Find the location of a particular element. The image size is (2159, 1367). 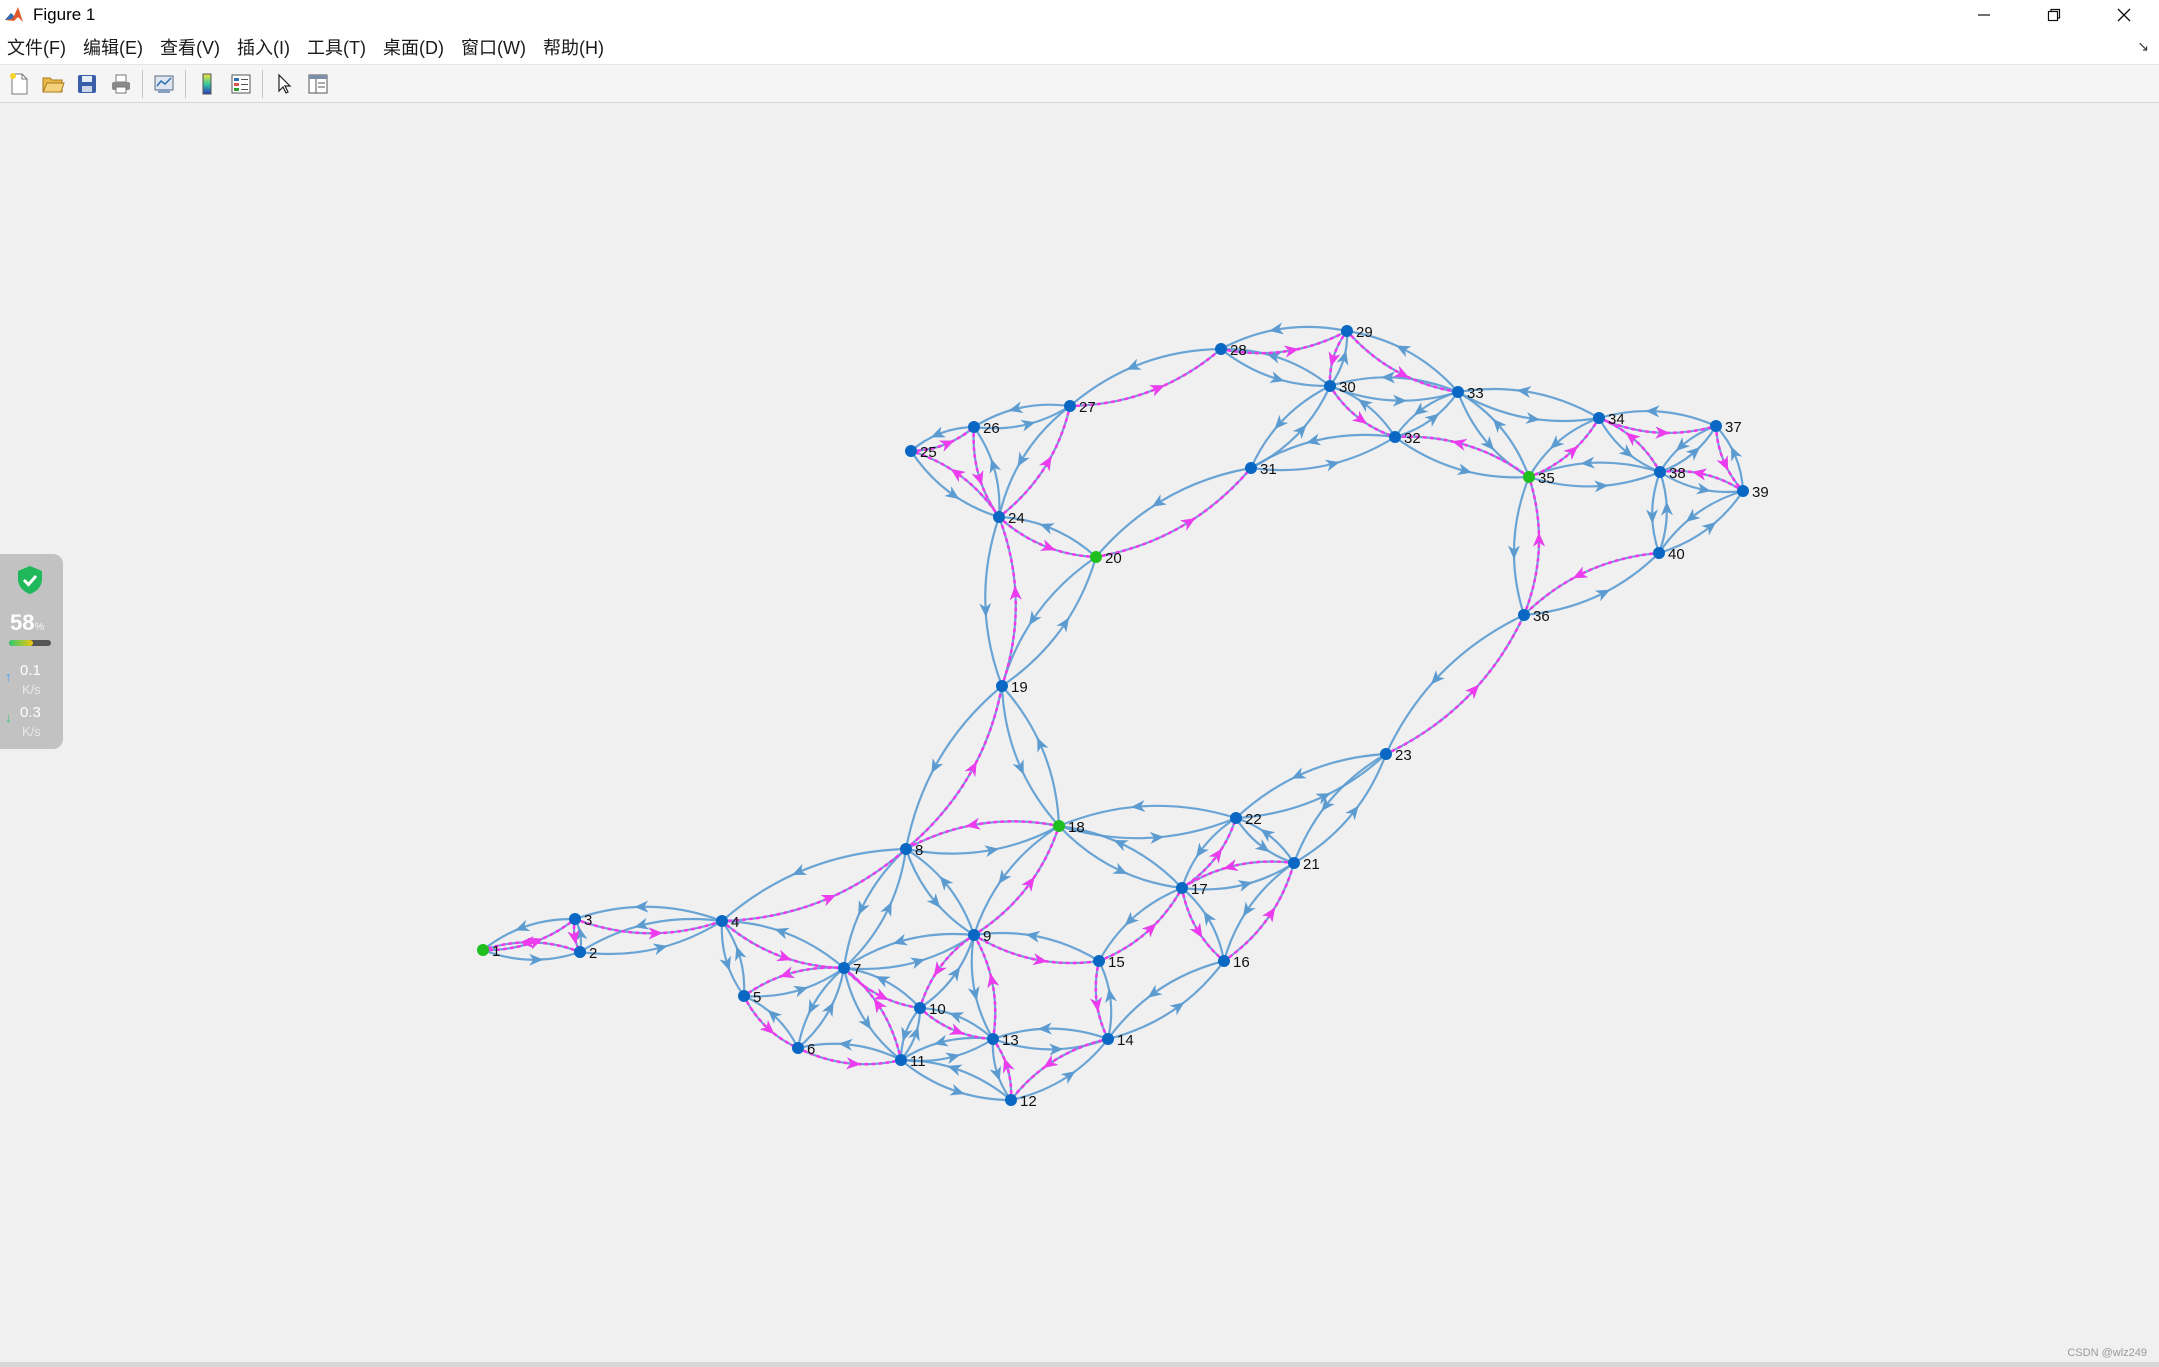

node-29: 29 is located at coordinates (1357, 332).